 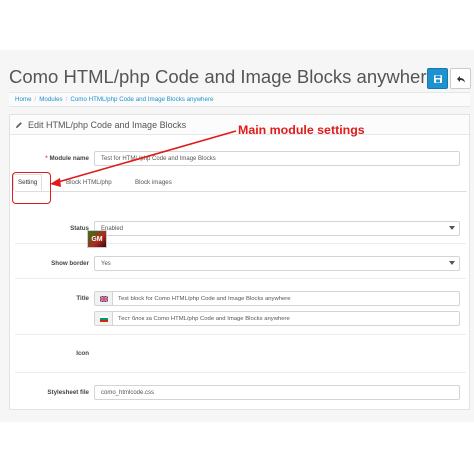 I want to click on icon-label: Icon, so click(x=82, y=353).